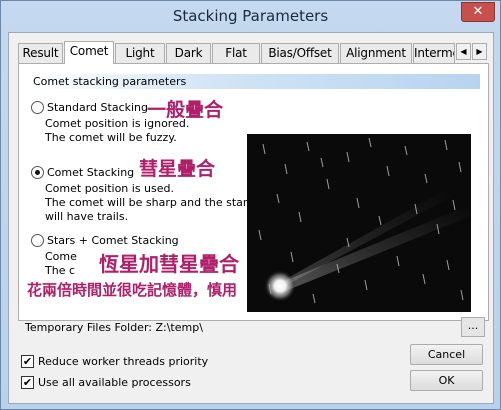  Describe the element at coordinates (300, 53) in the screenshot. I see `tab-bias-offset: Bias/Offset` at that location.